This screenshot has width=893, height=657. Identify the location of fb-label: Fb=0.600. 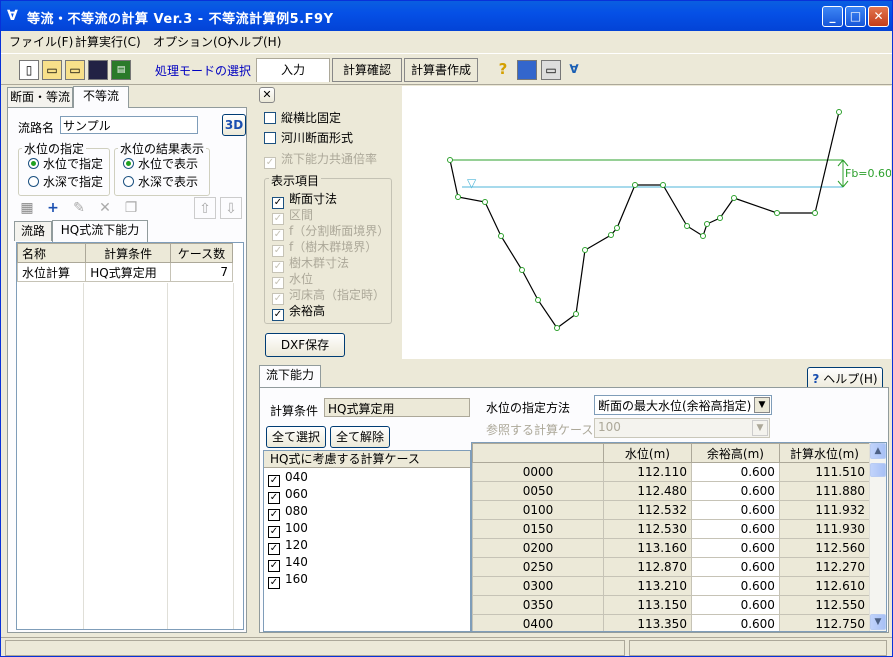
(868, 173).